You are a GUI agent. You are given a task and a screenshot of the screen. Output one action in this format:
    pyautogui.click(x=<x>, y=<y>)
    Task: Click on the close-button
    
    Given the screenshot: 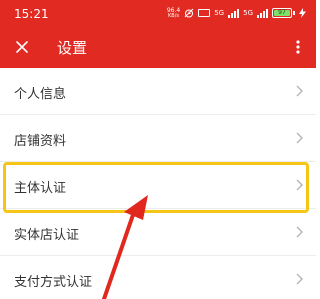 What is the action you would take?
    pyautogui.click(x=22, y=47)
    